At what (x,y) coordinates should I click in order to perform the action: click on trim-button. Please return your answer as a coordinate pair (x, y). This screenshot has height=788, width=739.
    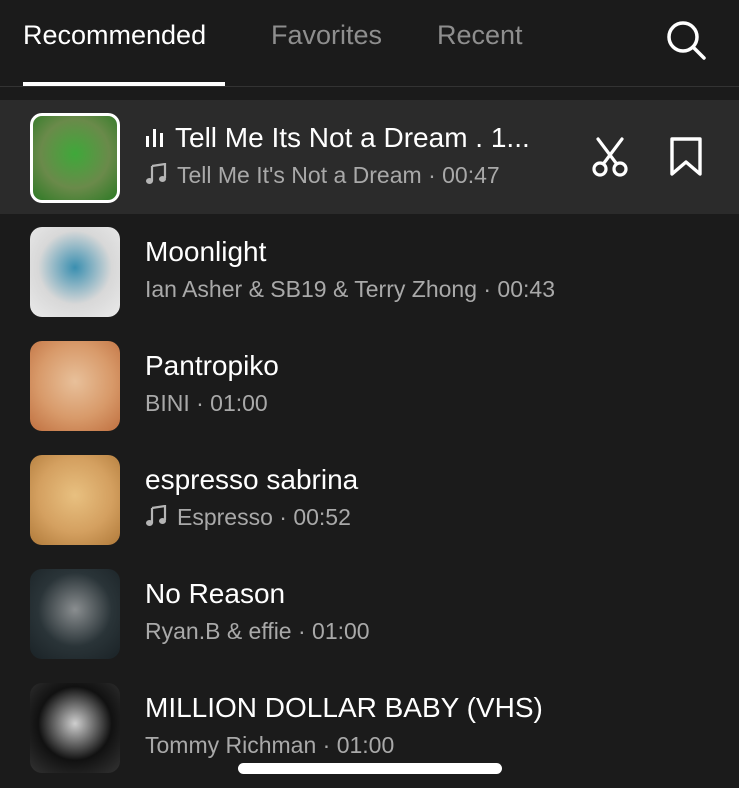
    Looking at the image, I should click on (610, 157).